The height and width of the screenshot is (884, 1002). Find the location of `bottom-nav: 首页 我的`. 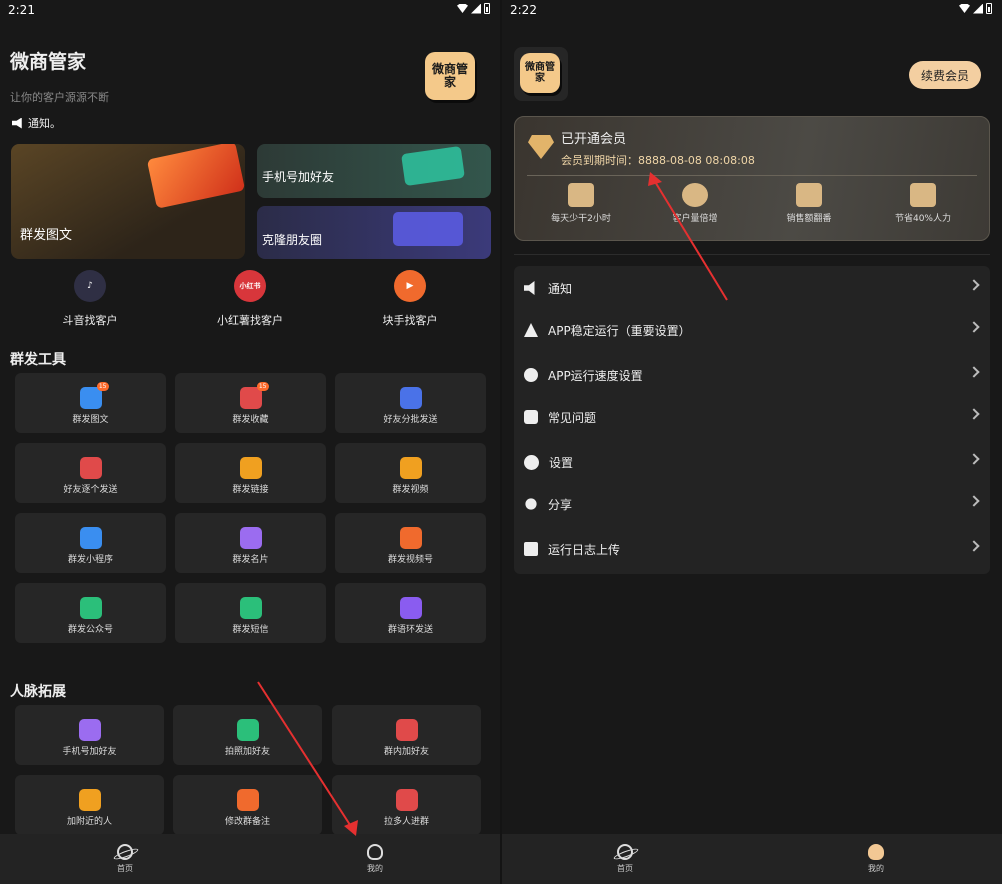

bottom-nav: 首页 我的 is located at coordinates (752, 859).